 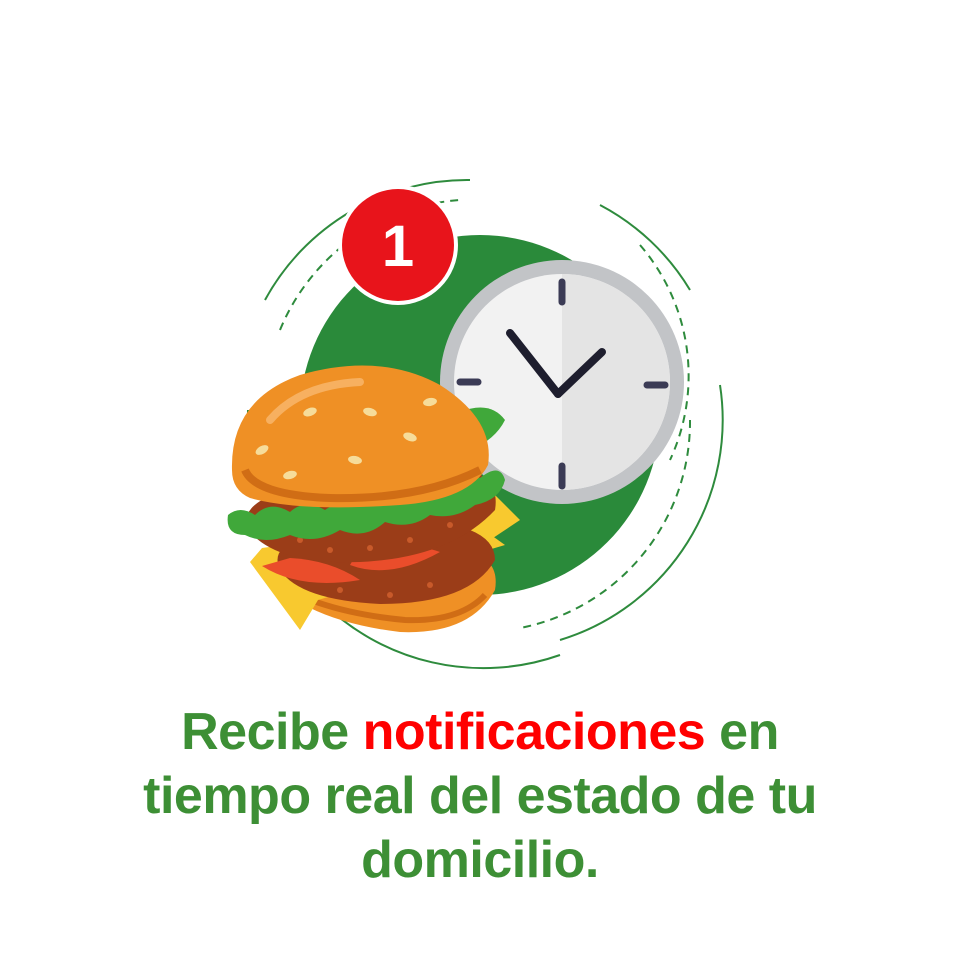 I want to click on caption-line-2: tiempo real del estado de tu, so click(x=480, y=796).